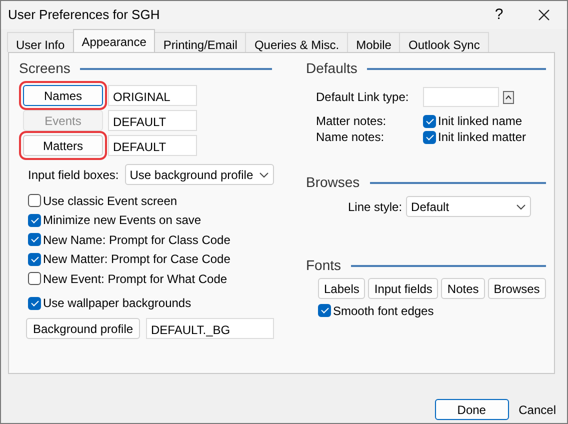 The image size is (568, 424). What do you see at coordinates (375, 207) in the screenshot?
I see `field-label: Line style:` at bounding box center [375, 207].